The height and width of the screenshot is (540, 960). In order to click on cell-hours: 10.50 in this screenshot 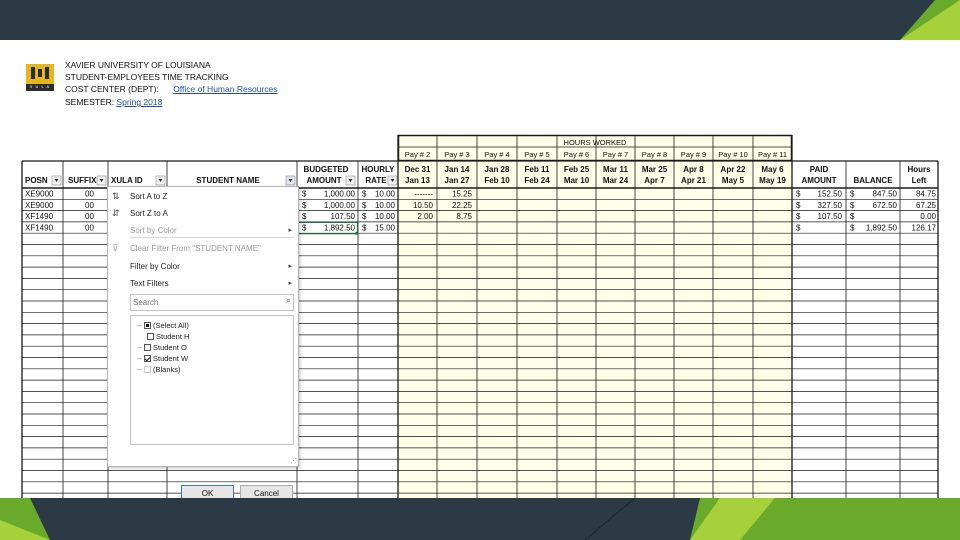, I will do `click(423, 205)`.